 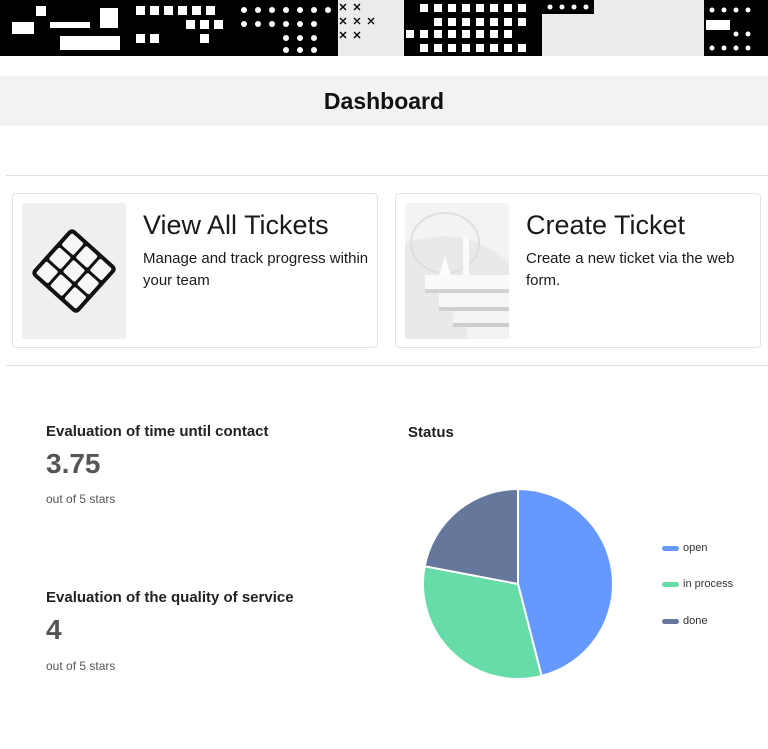 I want to click on pie-slice-done, so click(x=471, y=536).